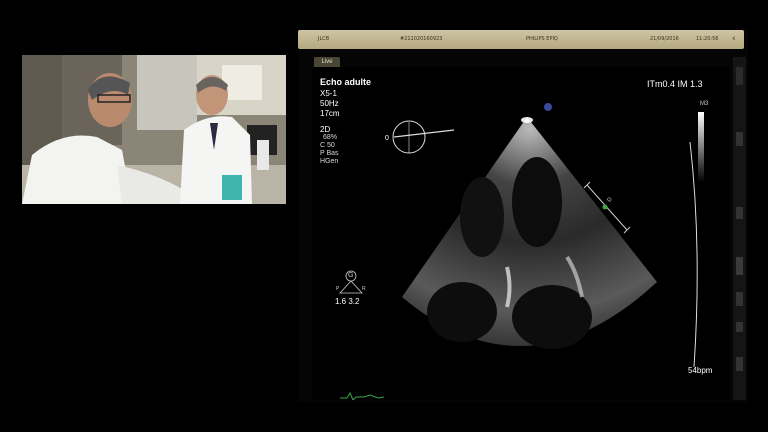  I want to click on video-feed, so click(154, 129).